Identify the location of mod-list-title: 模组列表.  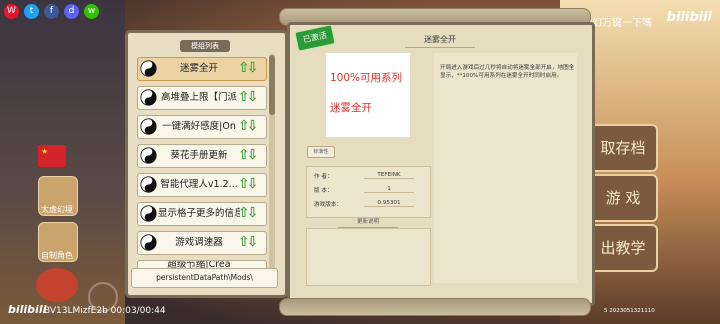
(205, 46).